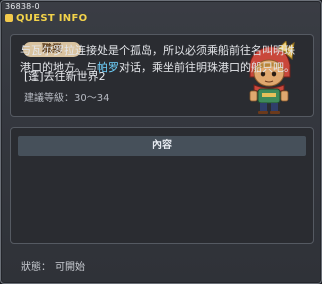 The height and width of the screenshot is (284, 322). Describe the element at coordinates (207, 67) in the screenshot. I see `description-text-end: 对话，乘坐前往明珠港口的船只吧。` at that location.